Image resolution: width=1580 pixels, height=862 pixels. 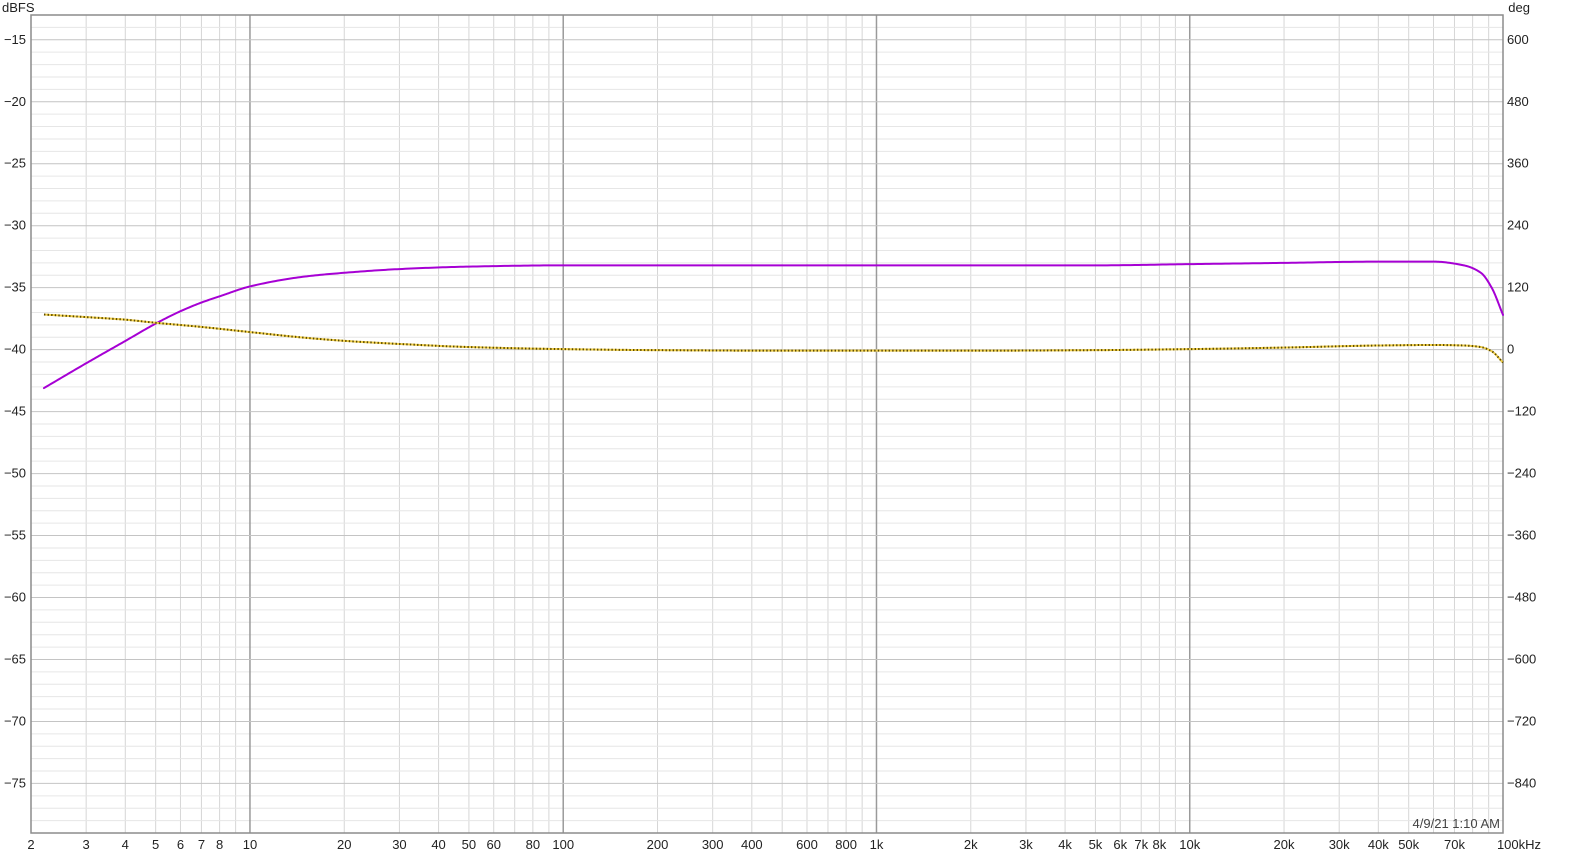 I want to click on y2-tick-label: −240, so click(x=1521, y=473).